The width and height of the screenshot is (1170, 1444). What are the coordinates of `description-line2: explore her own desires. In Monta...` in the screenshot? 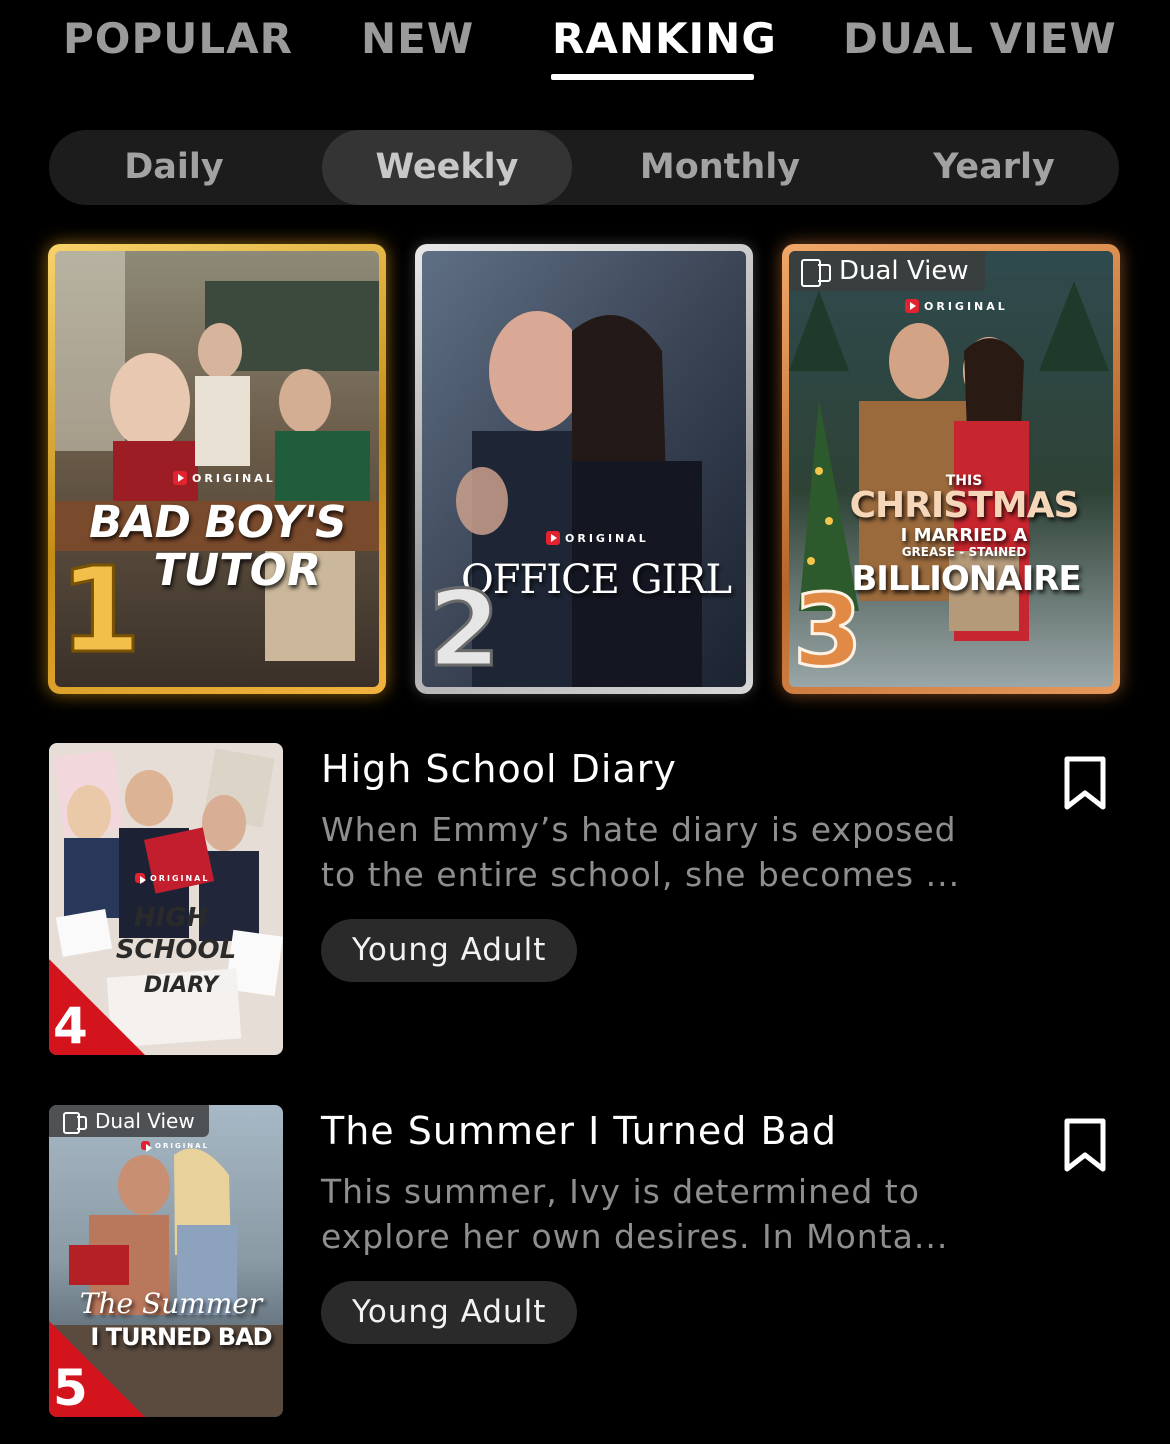 It's located at (635, 1236).